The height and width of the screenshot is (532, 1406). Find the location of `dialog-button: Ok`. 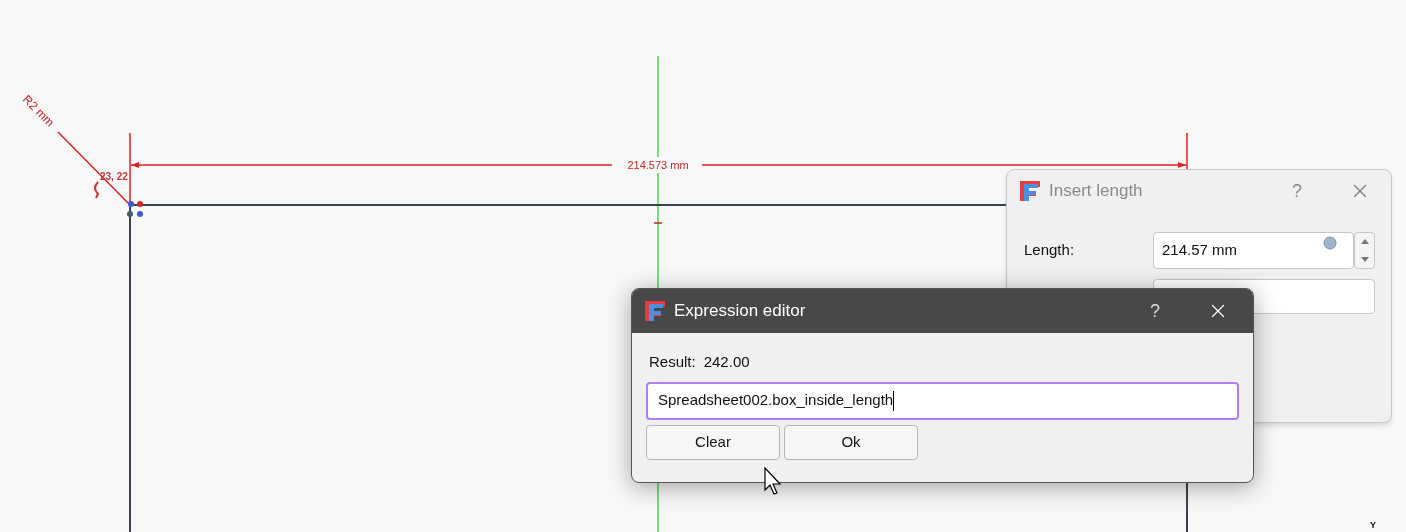

dialog-button: Ok is located at coordinates (851, 442).